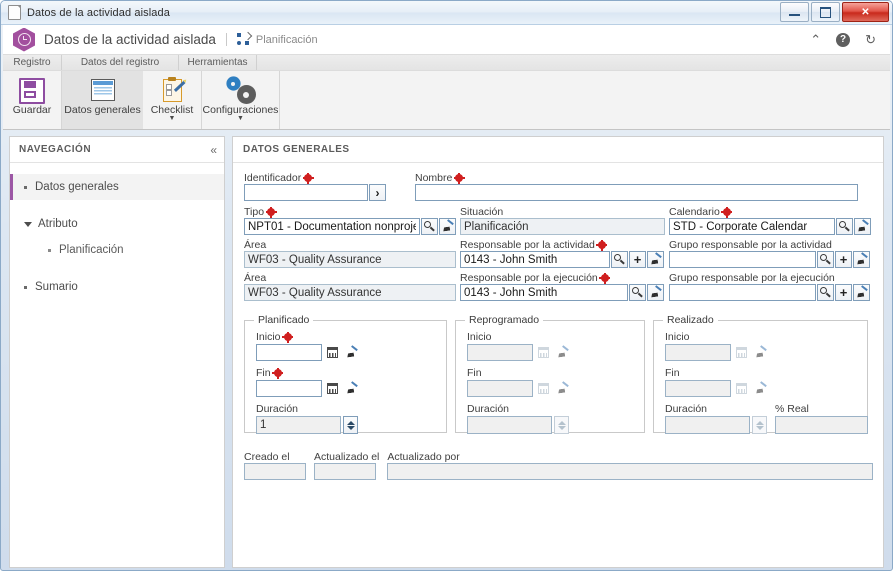  What do you see at coordinates (742, 292) in the screenshot?
I see `grupo-ejecucion-input` at bounding box center [742, 292].